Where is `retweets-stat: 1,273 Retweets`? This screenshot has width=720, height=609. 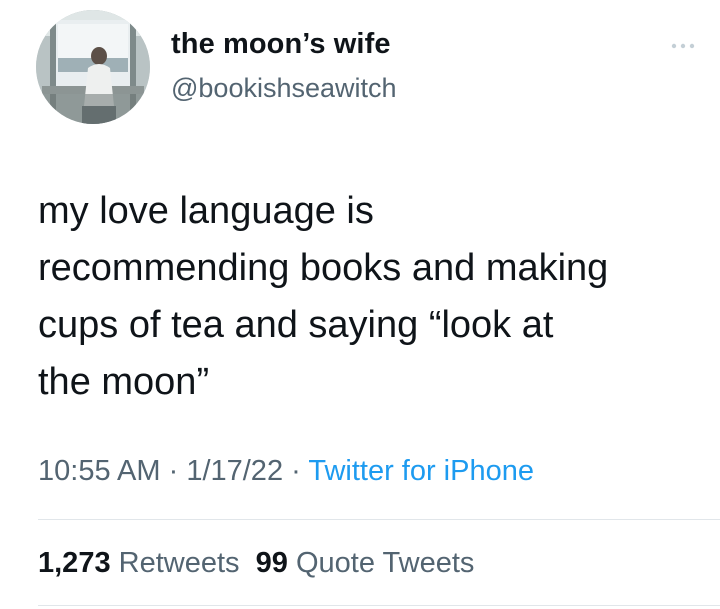 retweets-stat: 1,273 Retweets is located at coordinates (139, 563).